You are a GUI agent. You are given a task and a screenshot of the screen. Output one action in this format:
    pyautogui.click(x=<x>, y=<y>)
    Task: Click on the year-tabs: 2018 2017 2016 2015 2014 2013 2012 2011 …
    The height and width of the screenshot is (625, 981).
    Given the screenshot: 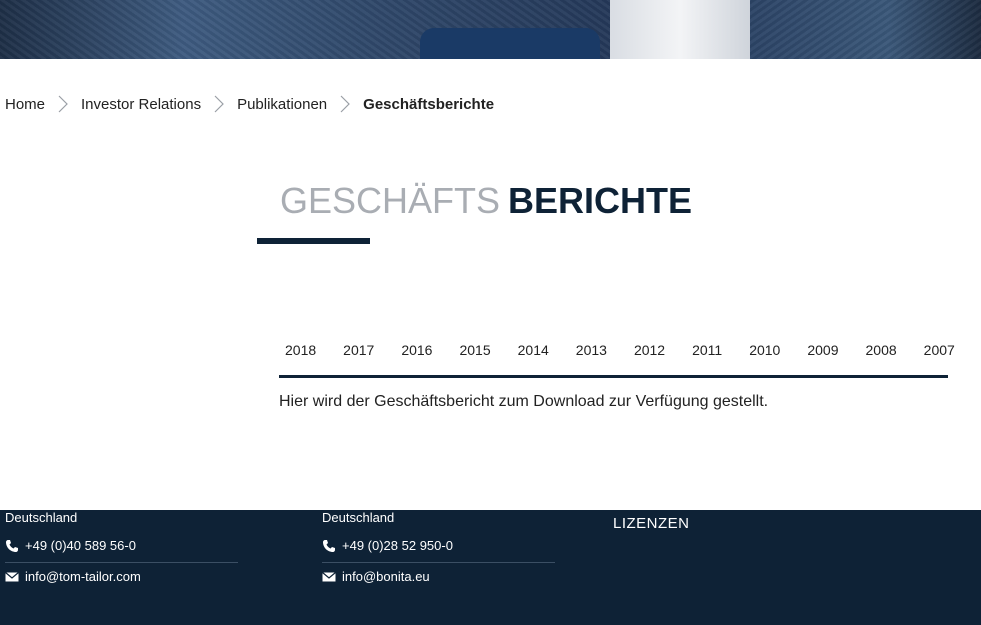 What is the action you would take?
    pyautogui.click(x=617, y=355)
    